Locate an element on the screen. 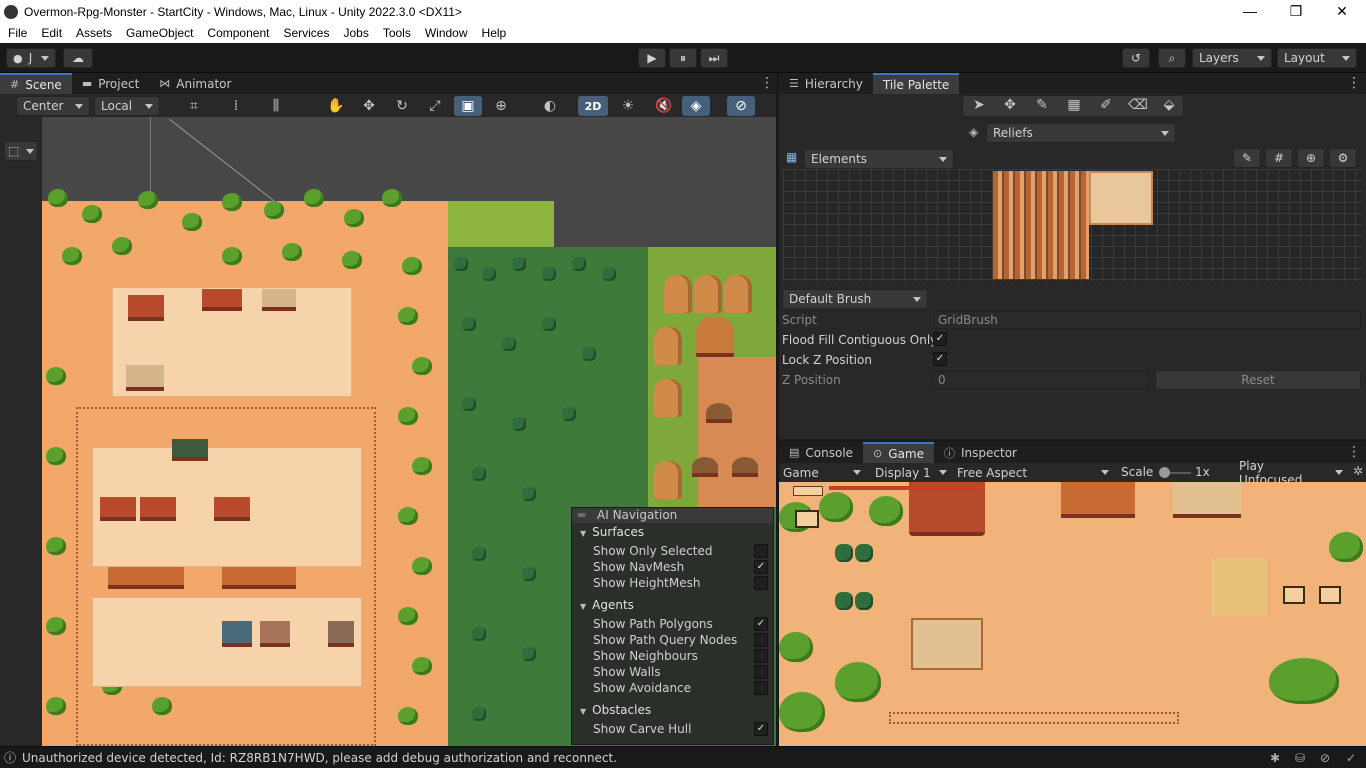 The image size is (1366, 768). checkbox-show-walls is located at coordinates (761, 672).